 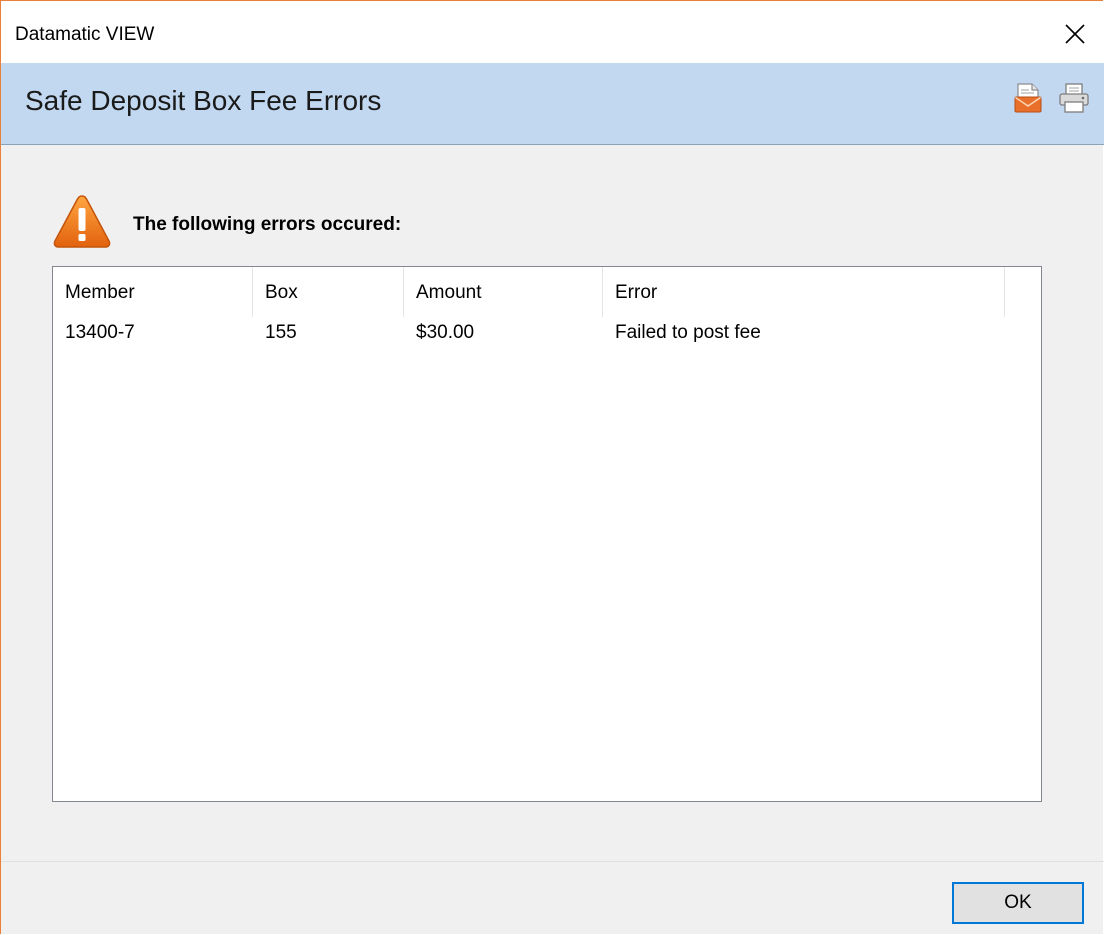 I want to click on column-header-error: Error, so click(x=804, y=292).